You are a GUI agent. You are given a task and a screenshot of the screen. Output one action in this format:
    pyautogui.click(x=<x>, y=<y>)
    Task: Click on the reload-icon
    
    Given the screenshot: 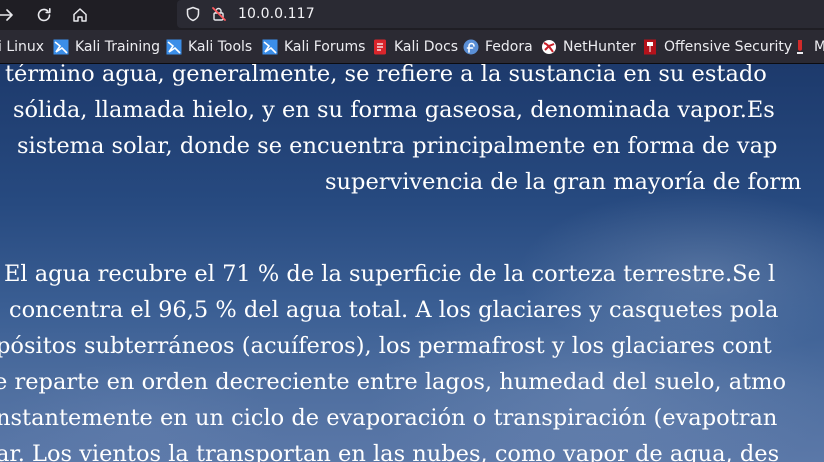 What is the action you would take?
    pyautogui.click(x=44, y=15)
    